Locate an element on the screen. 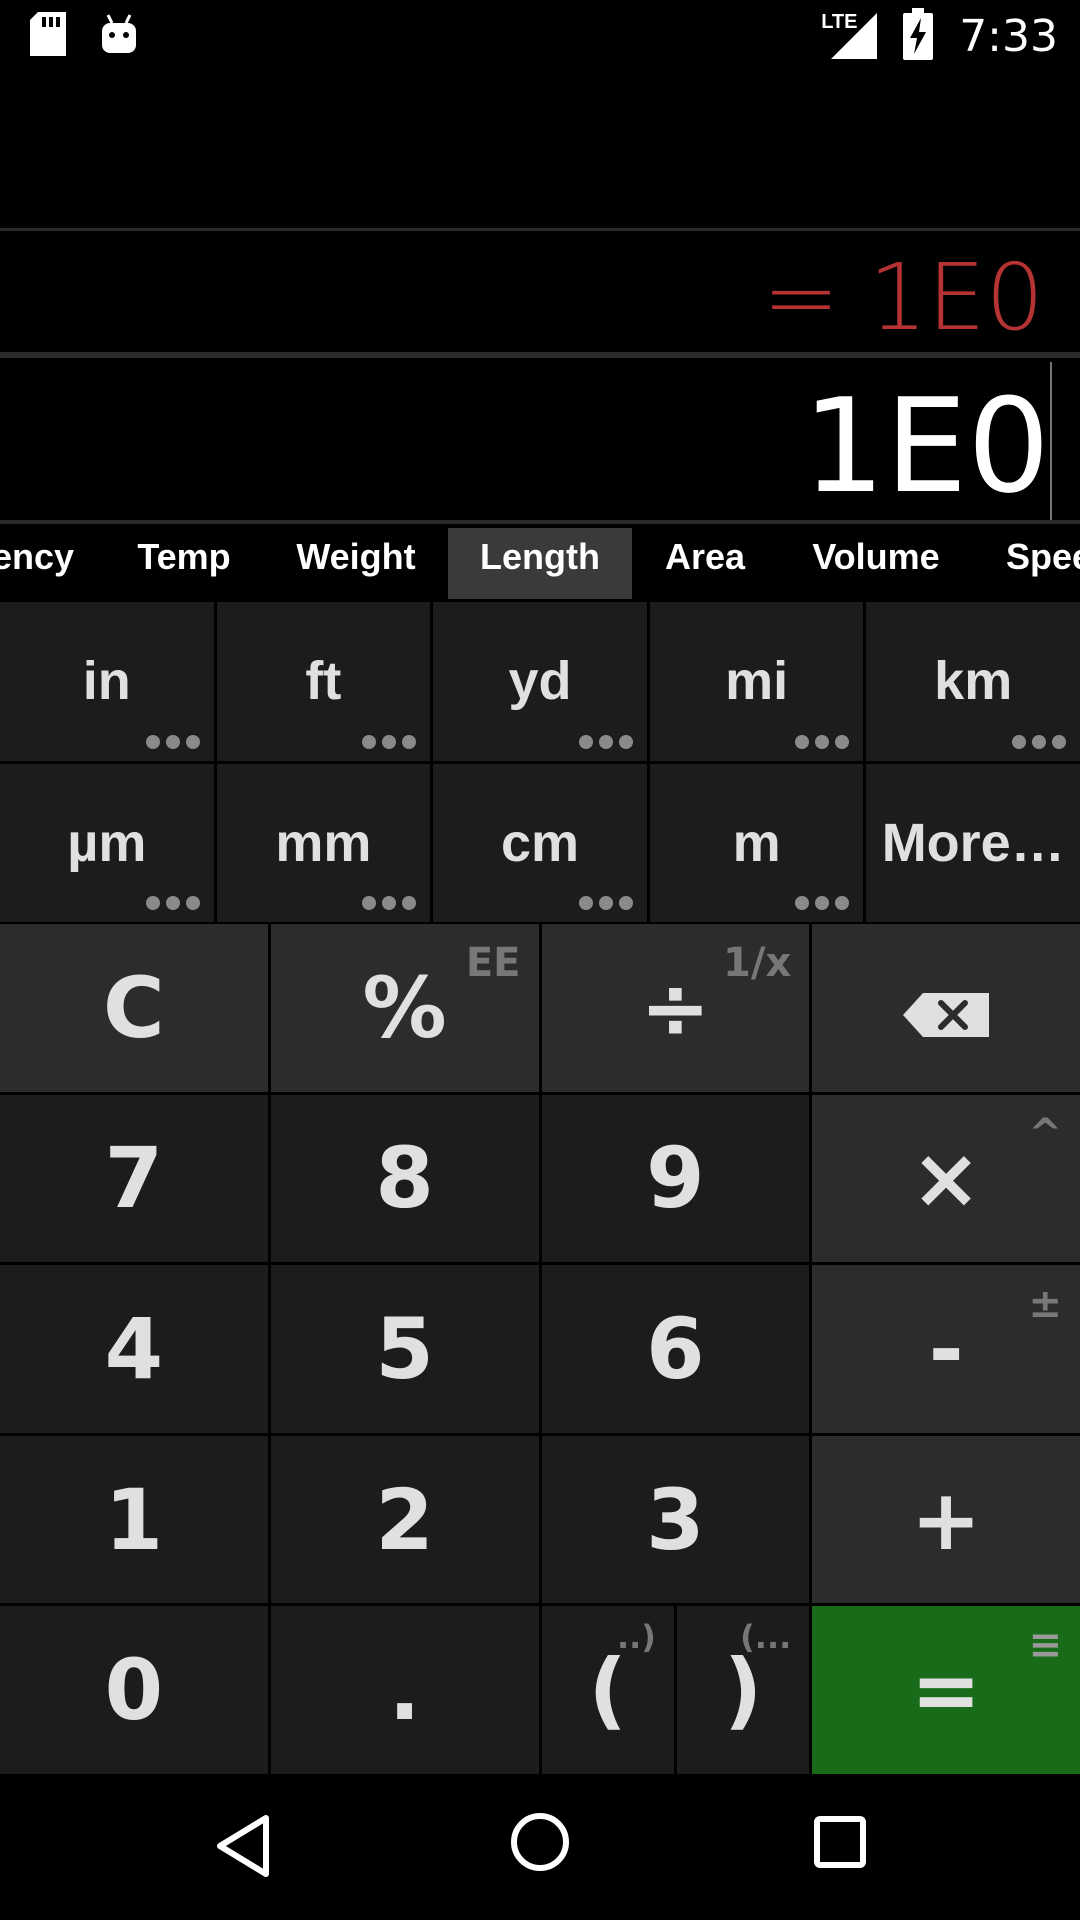 Image resolution: width=1080 pixels, height=1920 pixels. digit-0-button: 0 is located at coordinates (134, 1690).